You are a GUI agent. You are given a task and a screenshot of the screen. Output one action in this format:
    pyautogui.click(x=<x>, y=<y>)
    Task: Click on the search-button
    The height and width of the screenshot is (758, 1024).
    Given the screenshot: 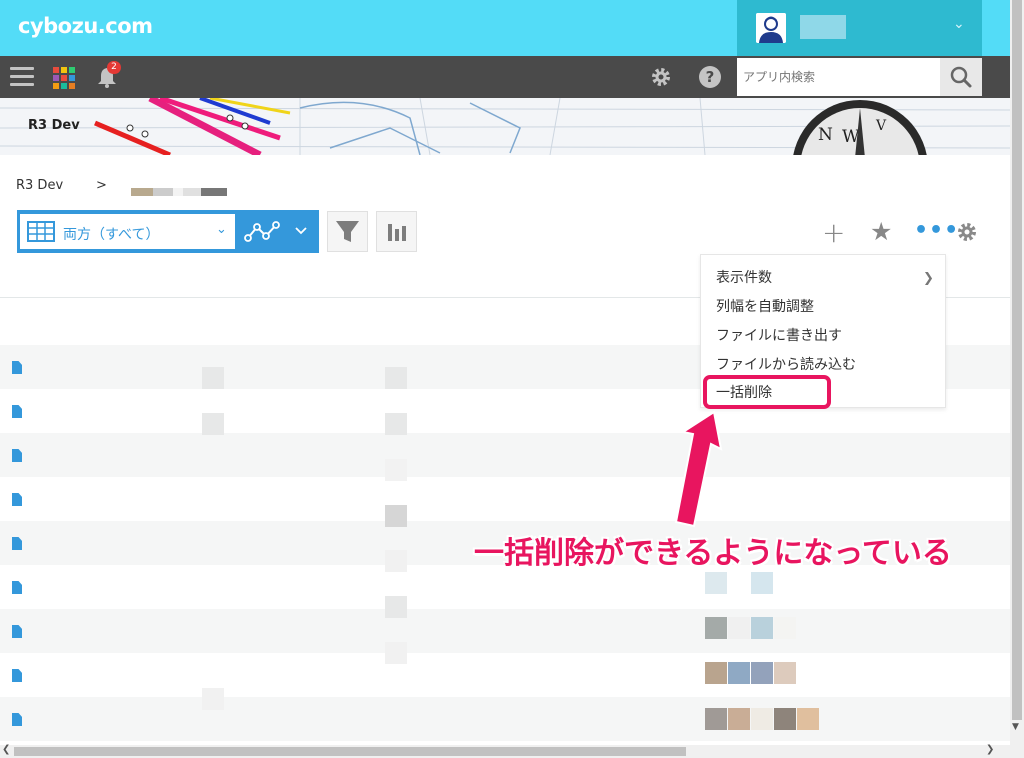 What is the action you would take?
    pyautogui.click(x=961, y=77)
    